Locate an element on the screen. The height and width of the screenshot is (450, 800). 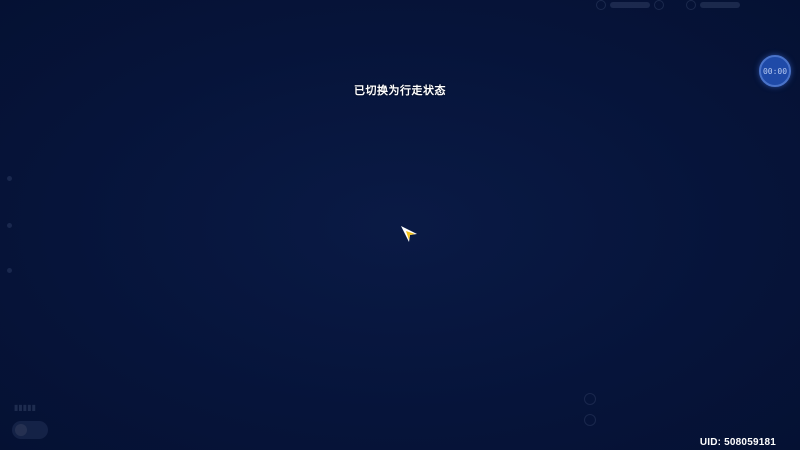
hud-chip-left is located at coordinates (630, 5).